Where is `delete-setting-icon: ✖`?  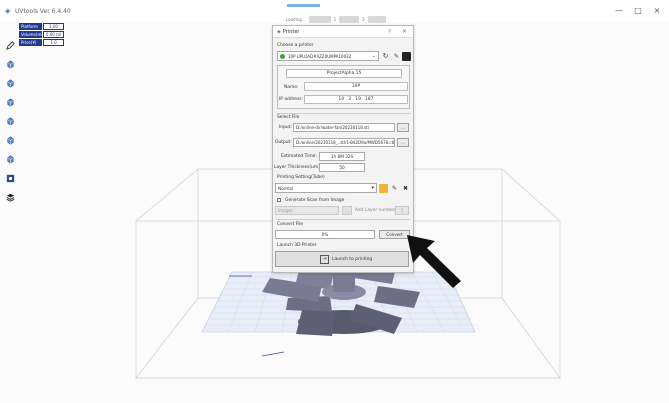 delete-setting-icon: ✖ is located at coordinates (405, 188).